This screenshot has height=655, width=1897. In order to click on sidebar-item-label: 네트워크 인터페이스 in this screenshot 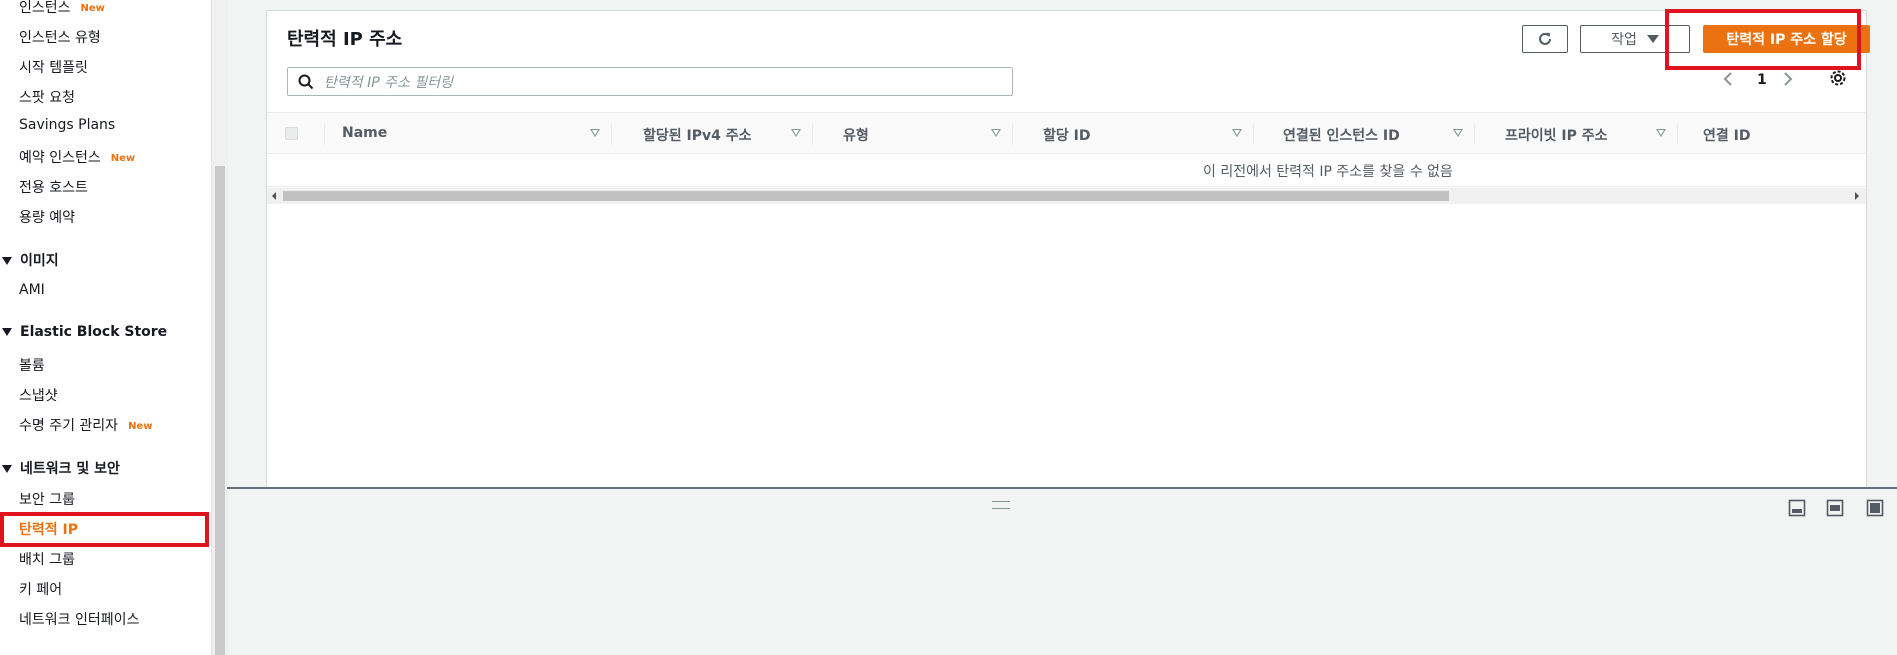, I will do `click(79, 620)`.